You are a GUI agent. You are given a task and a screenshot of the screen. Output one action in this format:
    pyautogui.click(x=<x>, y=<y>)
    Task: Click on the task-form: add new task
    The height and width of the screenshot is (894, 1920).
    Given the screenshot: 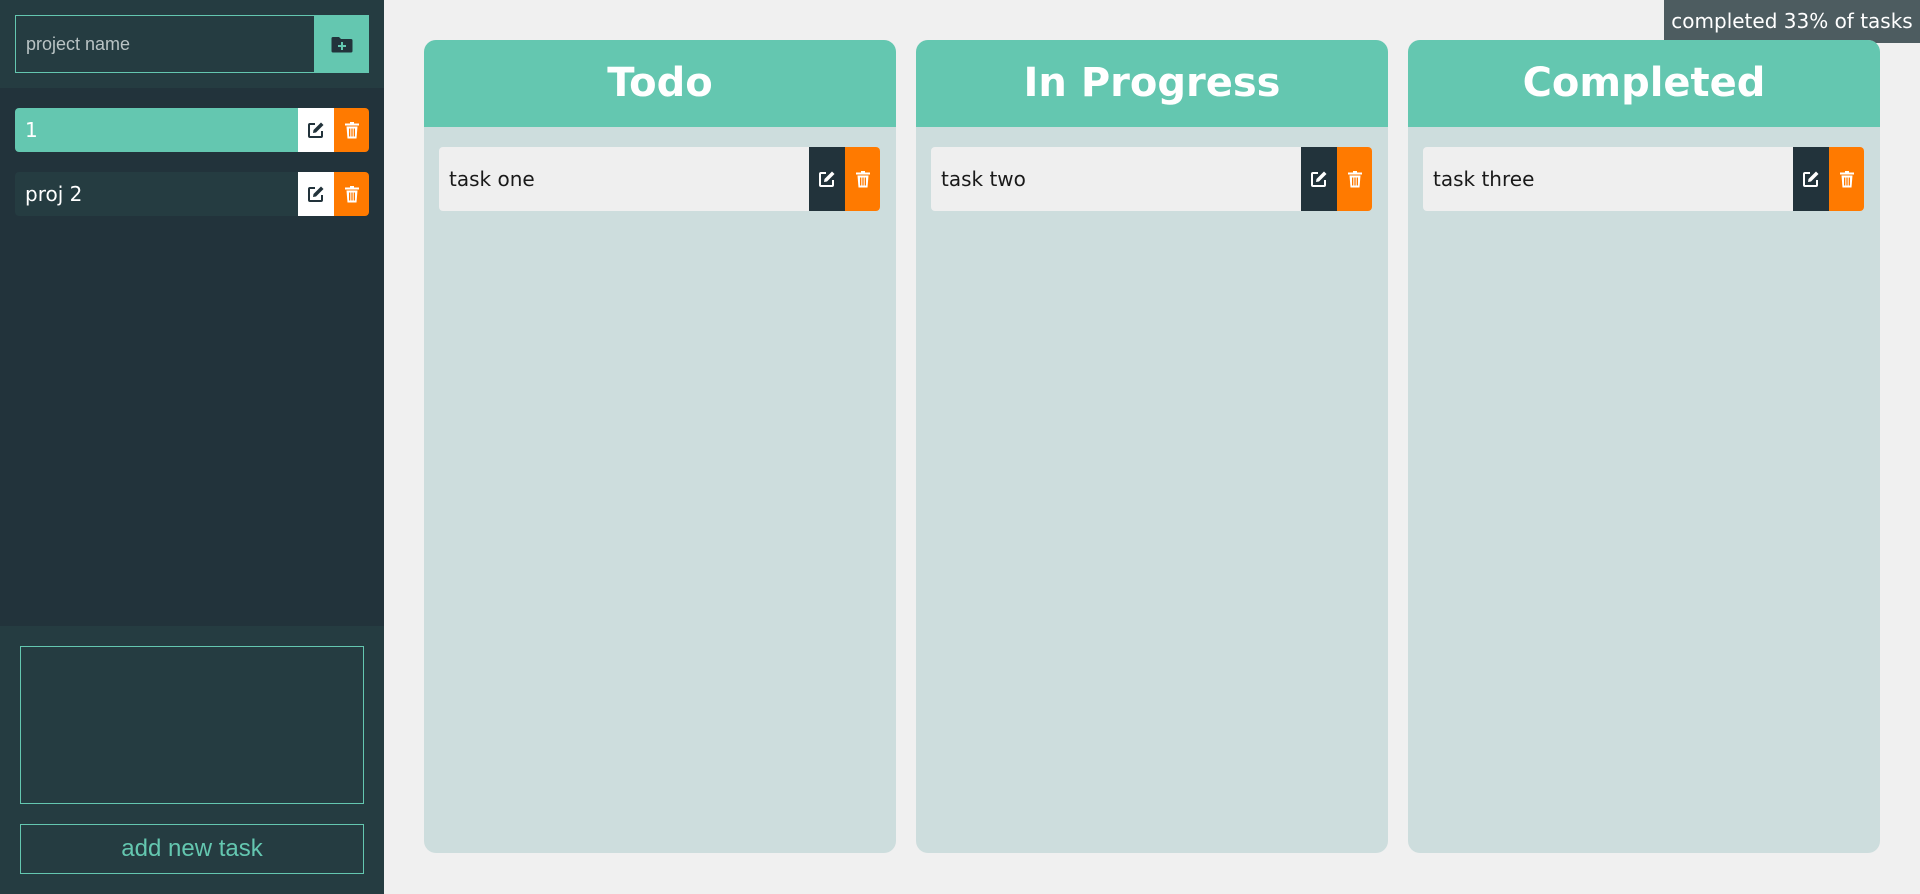 What is the action you would take?
    pyautogui.click(x=192, y=760)
    